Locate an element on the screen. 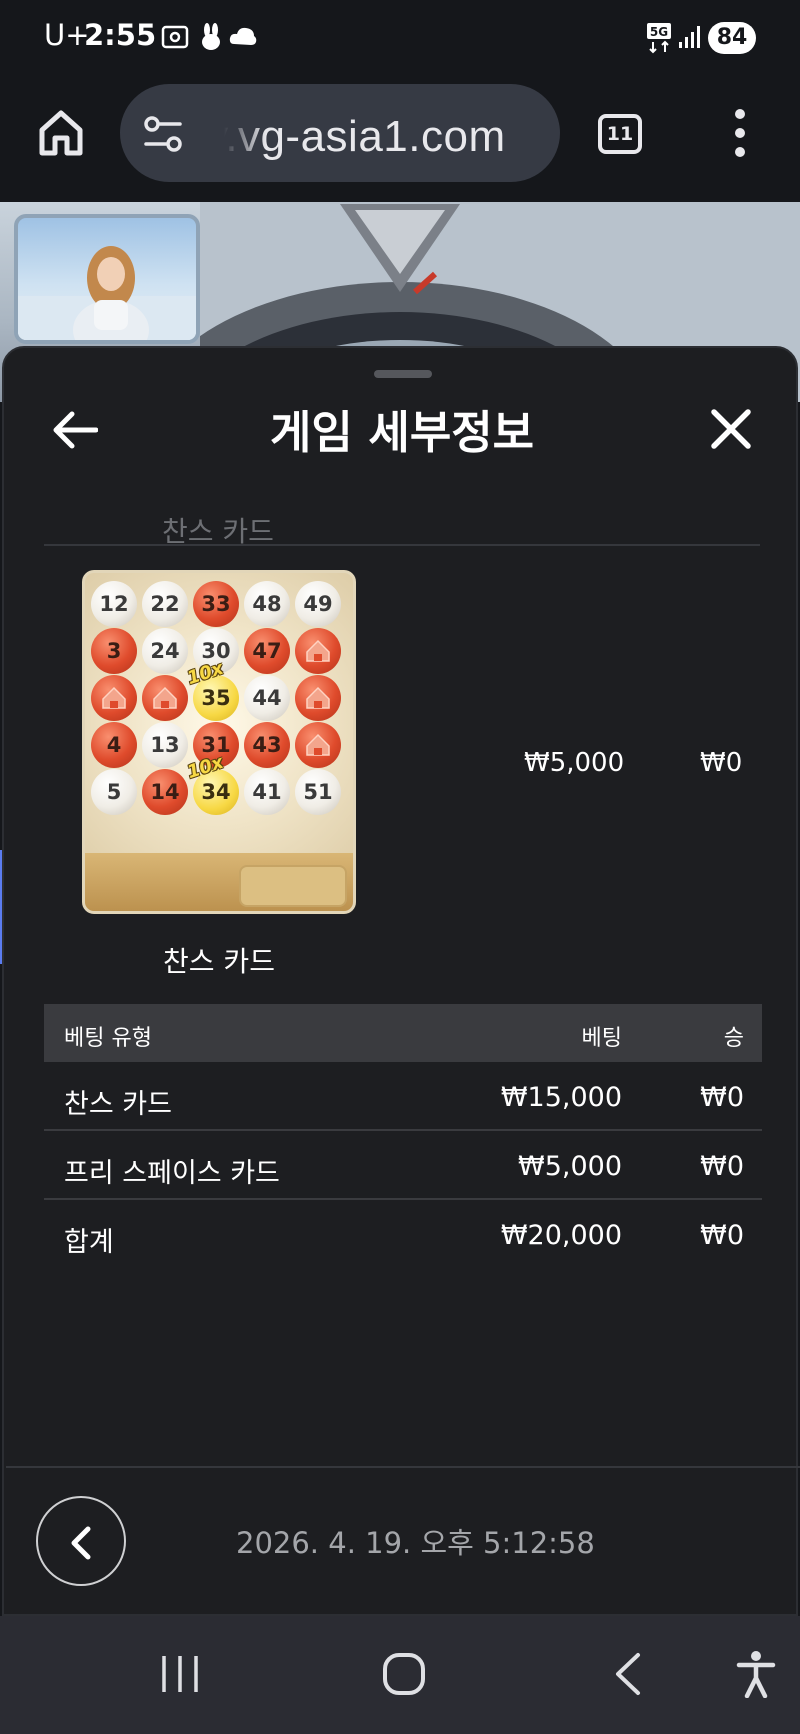  bingo-ball: 3 is located at coordinates (114, 651).